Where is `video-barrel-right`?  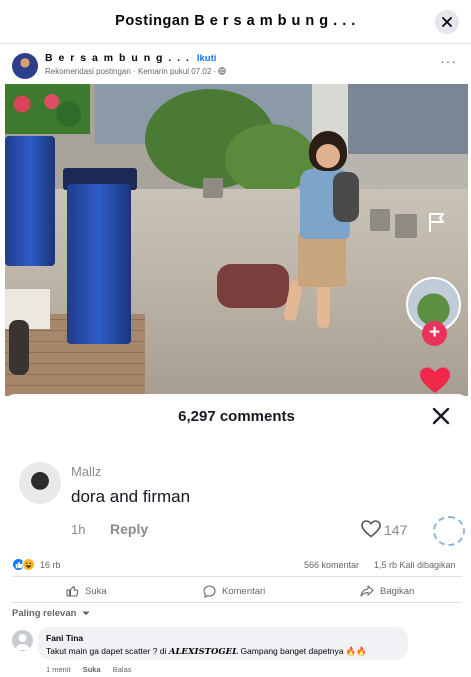 video-barrel-right is located at coordinates (99, 264).